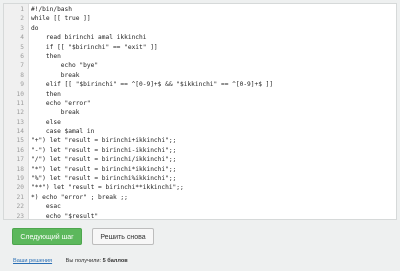 This screenshot has width=400, height=271. I want to click on line-number: 14, so click(20, 132).